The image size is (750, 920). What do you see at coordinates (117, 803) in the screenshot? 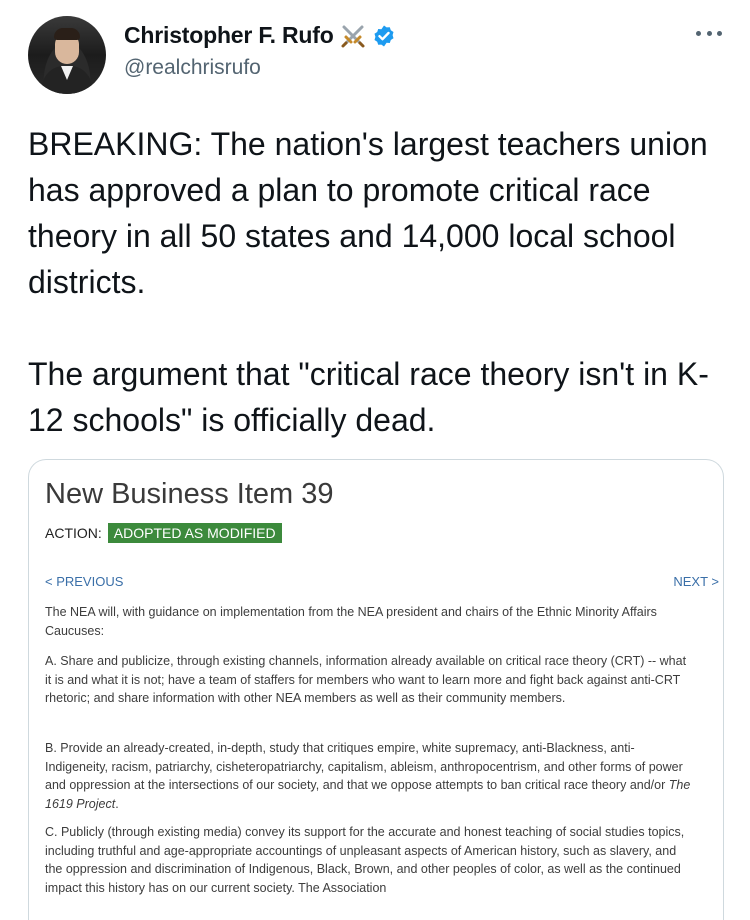
I see `item-b-end: .` at bounding box center [117, 803].